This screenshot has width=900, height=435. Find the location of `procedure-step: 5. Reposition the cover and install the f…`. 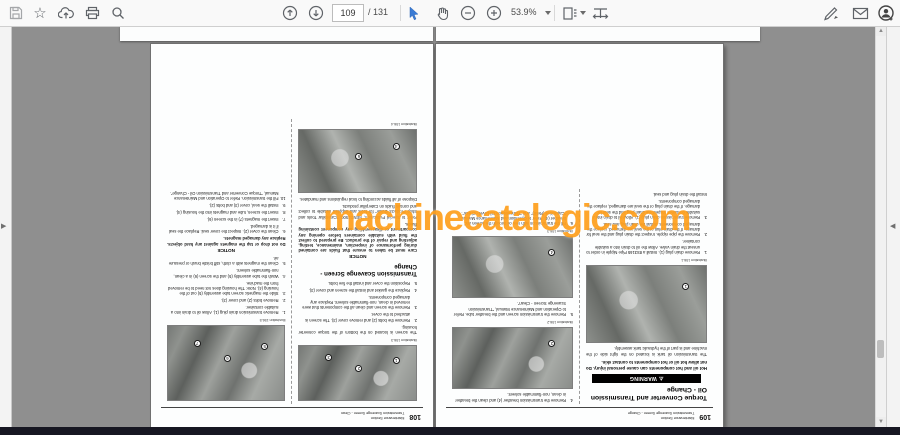

procedure-step: 5. Reposition the cover and install the f… is located at coordinates (358, 284).